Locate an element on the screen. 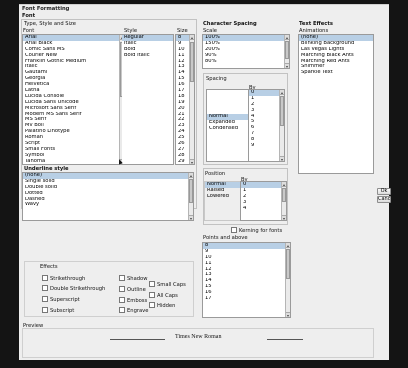  position-type-list: Normal Raised Lowered is located at coordinates (222, 201).